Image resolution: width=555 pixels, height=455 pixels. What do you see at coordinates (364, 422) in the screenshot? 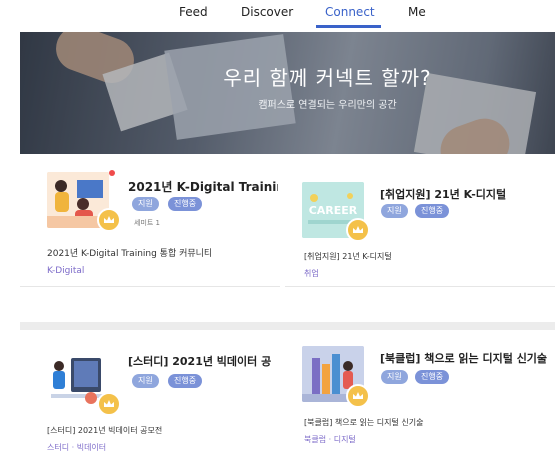
I see `card-description: [북클럽] 책으로 읽는 디지털 신기술` at bounding box center [364, 422].